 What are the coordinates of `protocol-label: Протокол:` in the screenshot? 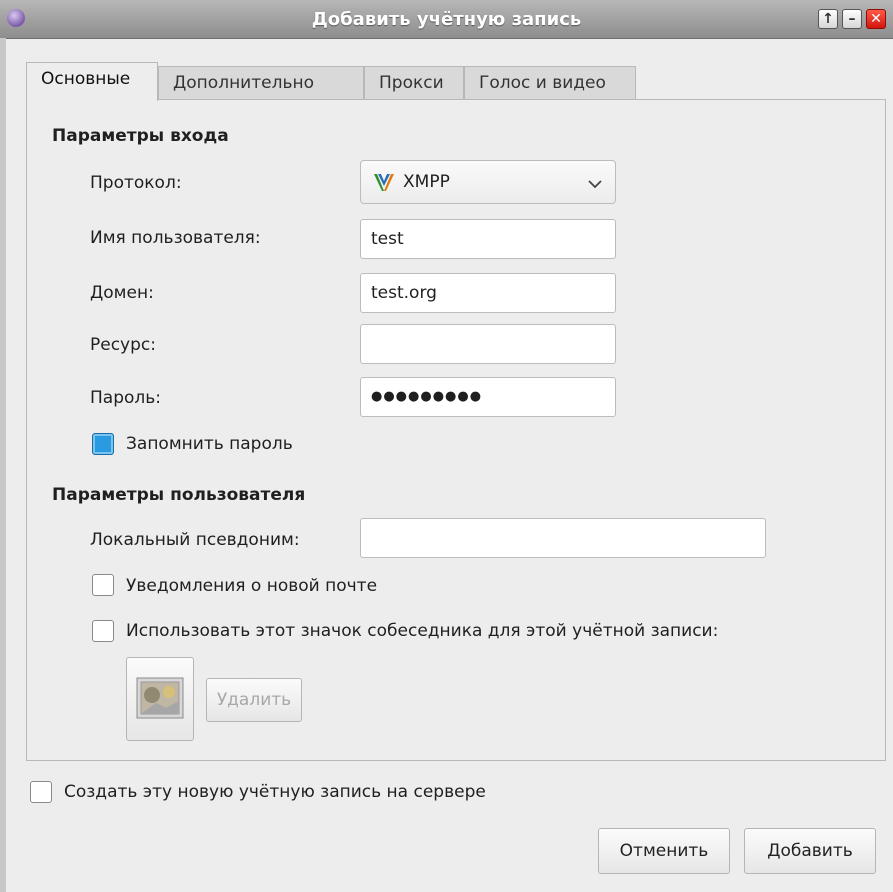 It's located at (136, 183).